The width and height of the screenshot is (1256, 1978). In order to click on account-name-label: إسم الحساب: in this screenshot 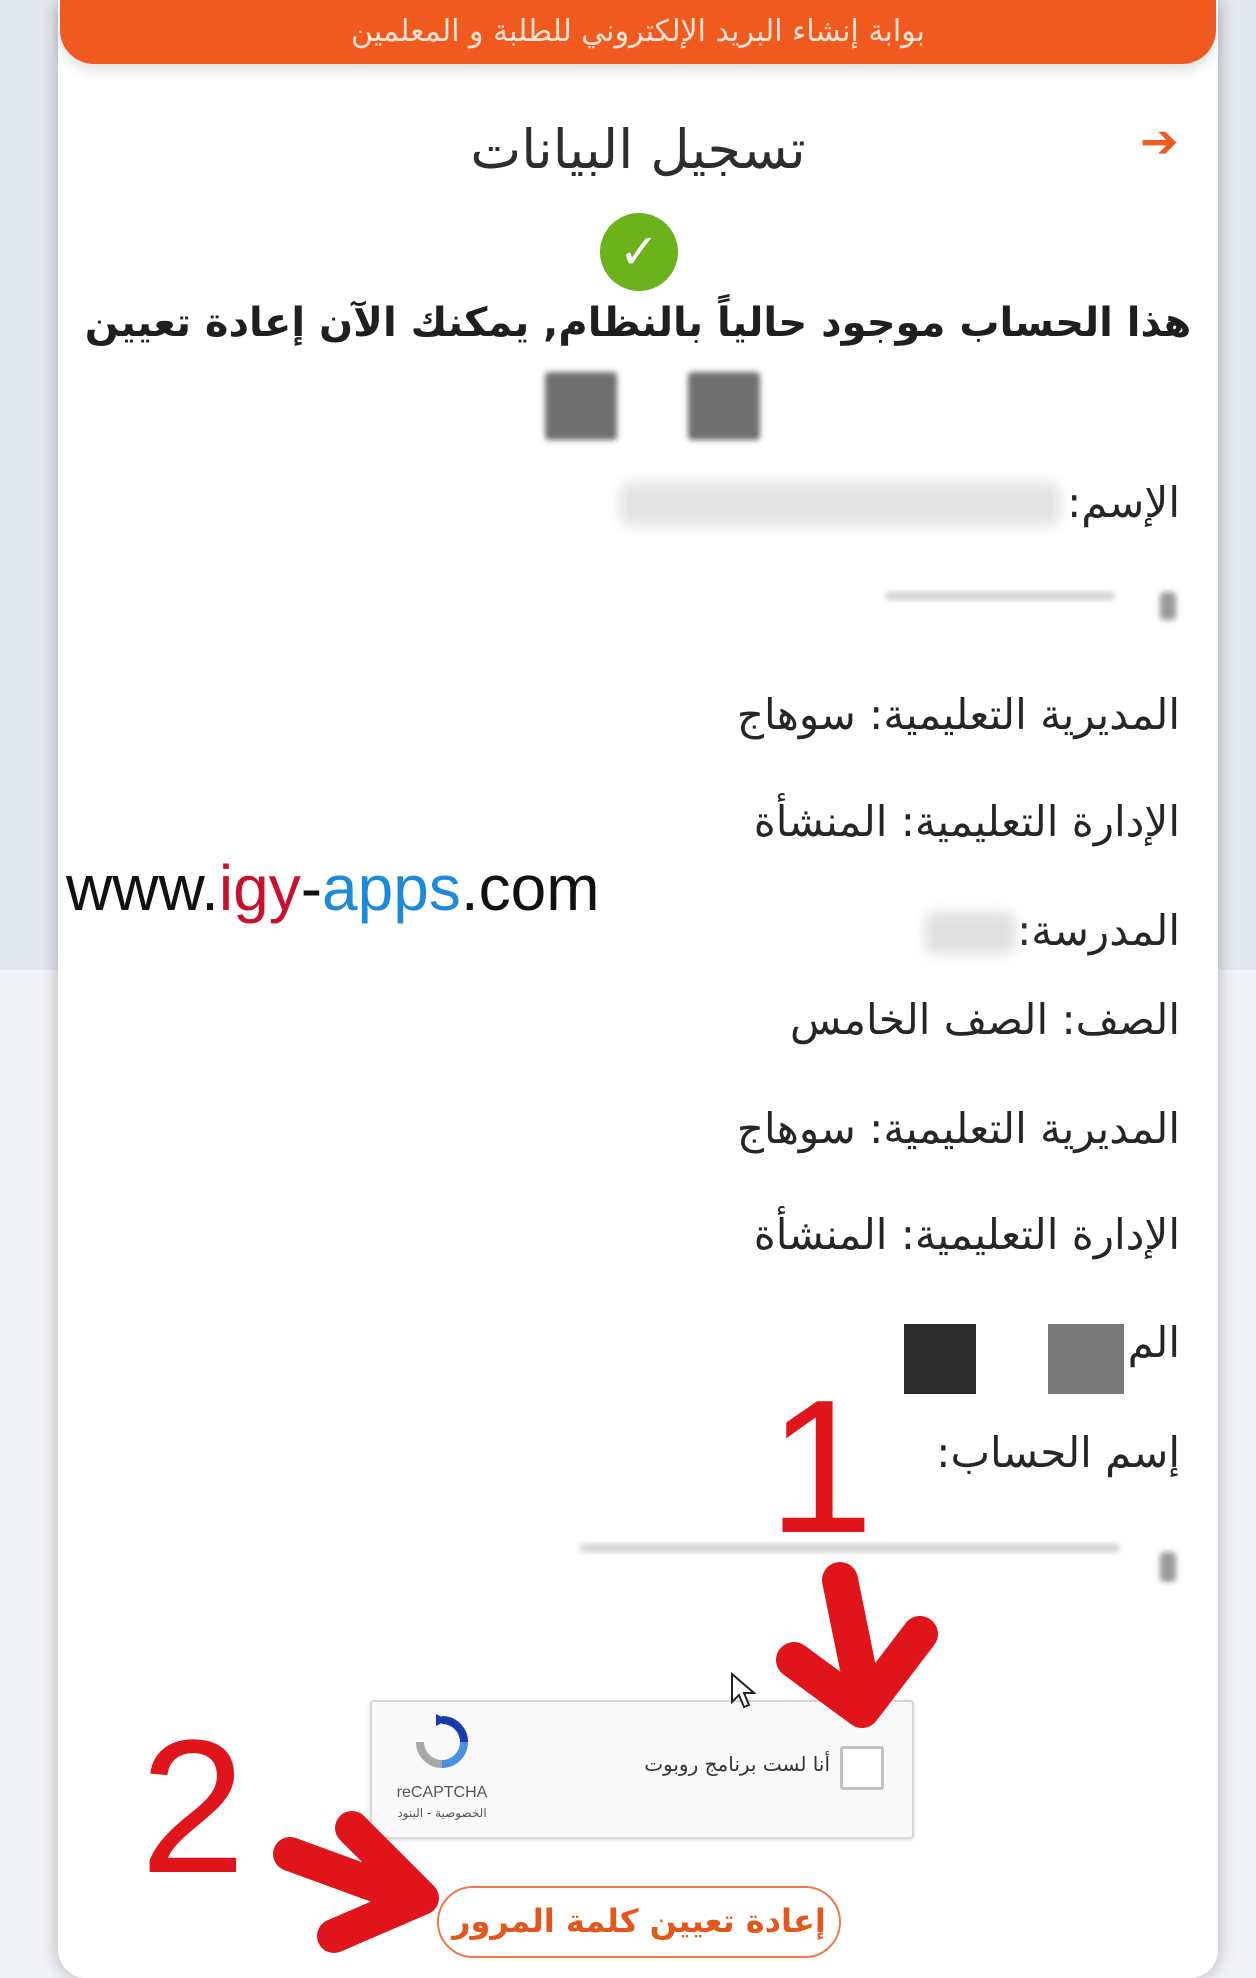, I will do `click(1058, 1452)`.